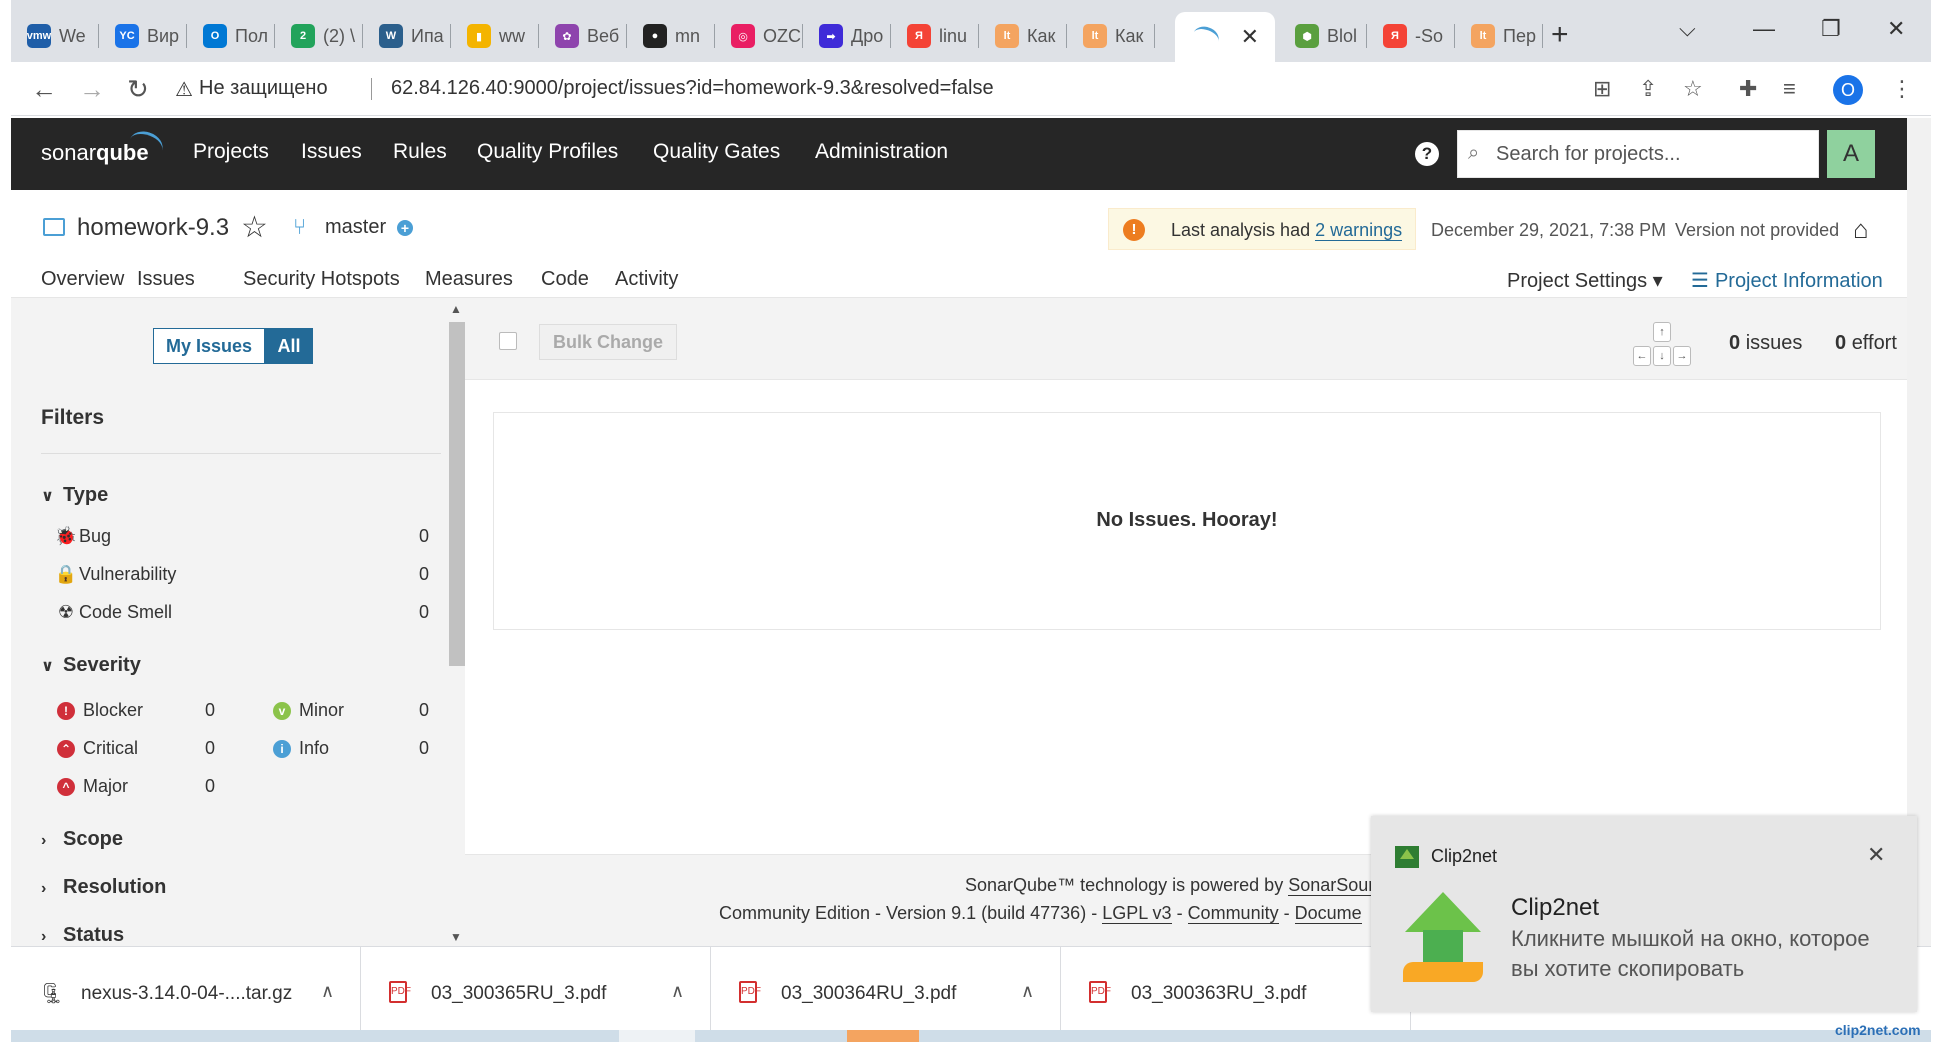 The height and width of the screenshot is (1042, 1942). Describe the element at coordinates (881, 152) in the screenshot. I see `nav-administration: Administration` at that location.